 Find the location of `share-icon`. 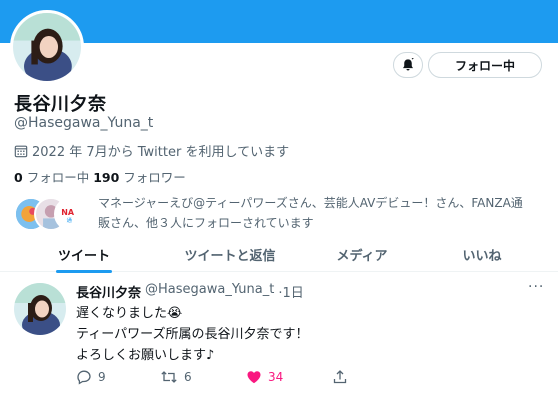

share-icon is located at coordinates (340, 377).